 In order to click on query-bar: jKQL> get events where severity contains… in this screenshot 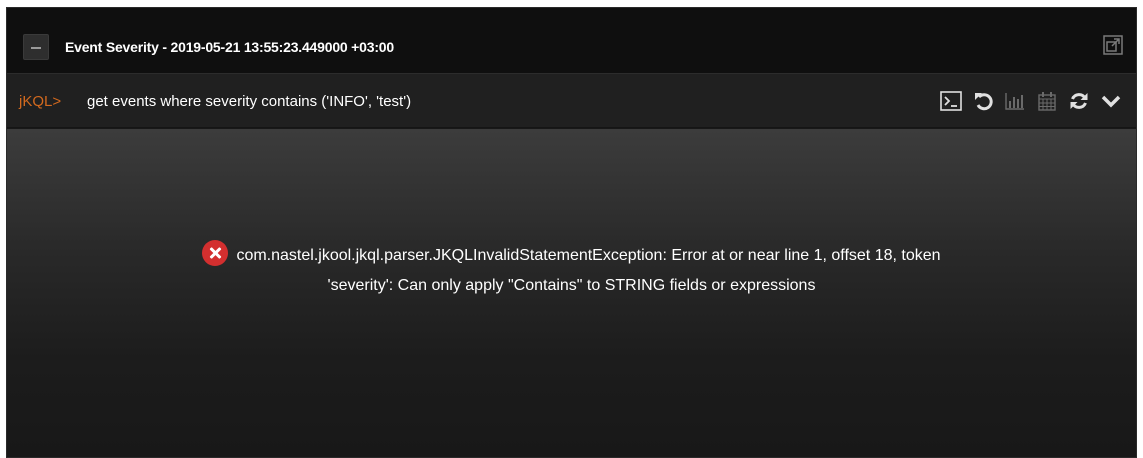, I will do `click(571, 101)`.